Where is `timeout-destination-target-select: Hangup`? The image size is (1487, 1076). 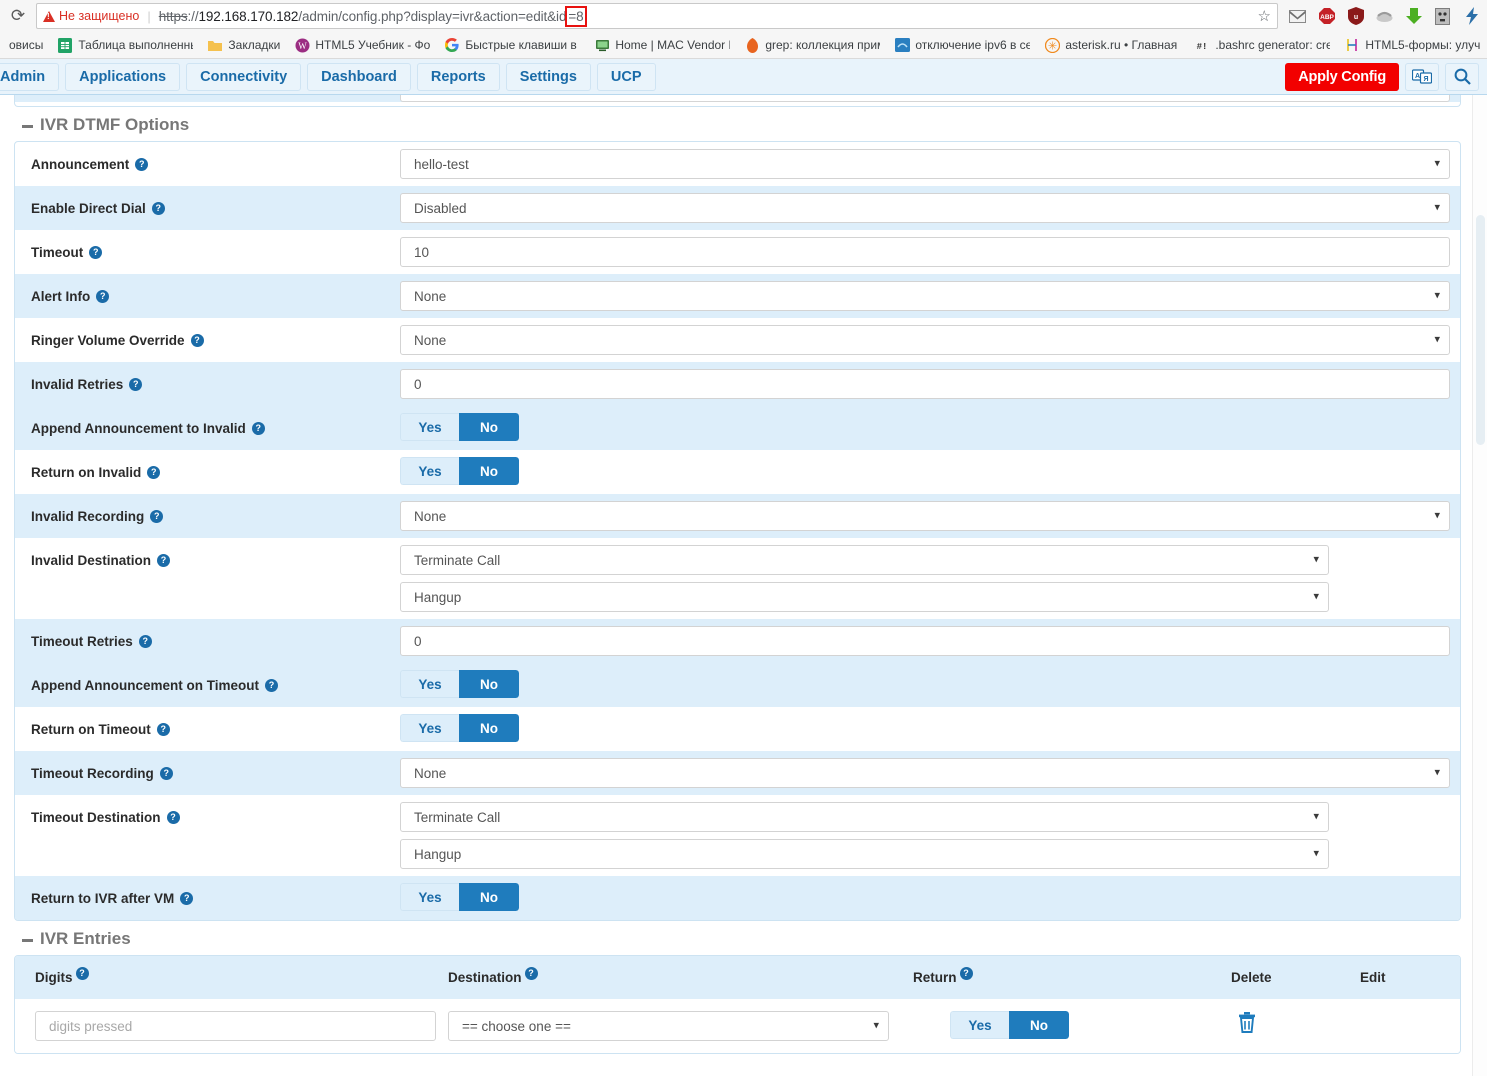
timeout-destination-target-select: Hangup is located at coordinates (864, 854).